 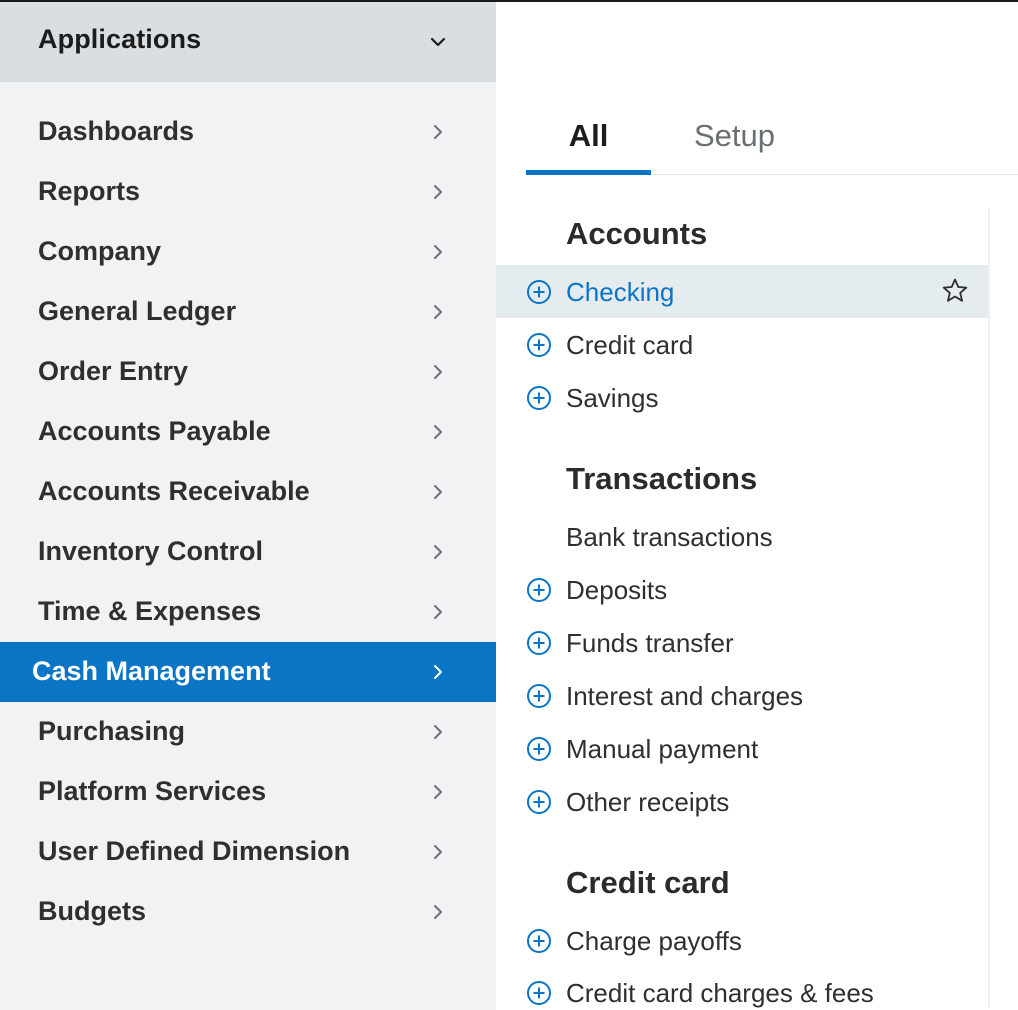 I want to click on sidebar-item-label: General Ledger, so click(x=137, y=311).